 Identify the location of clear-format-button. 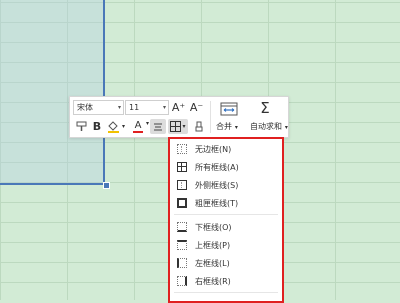
(199, 126).